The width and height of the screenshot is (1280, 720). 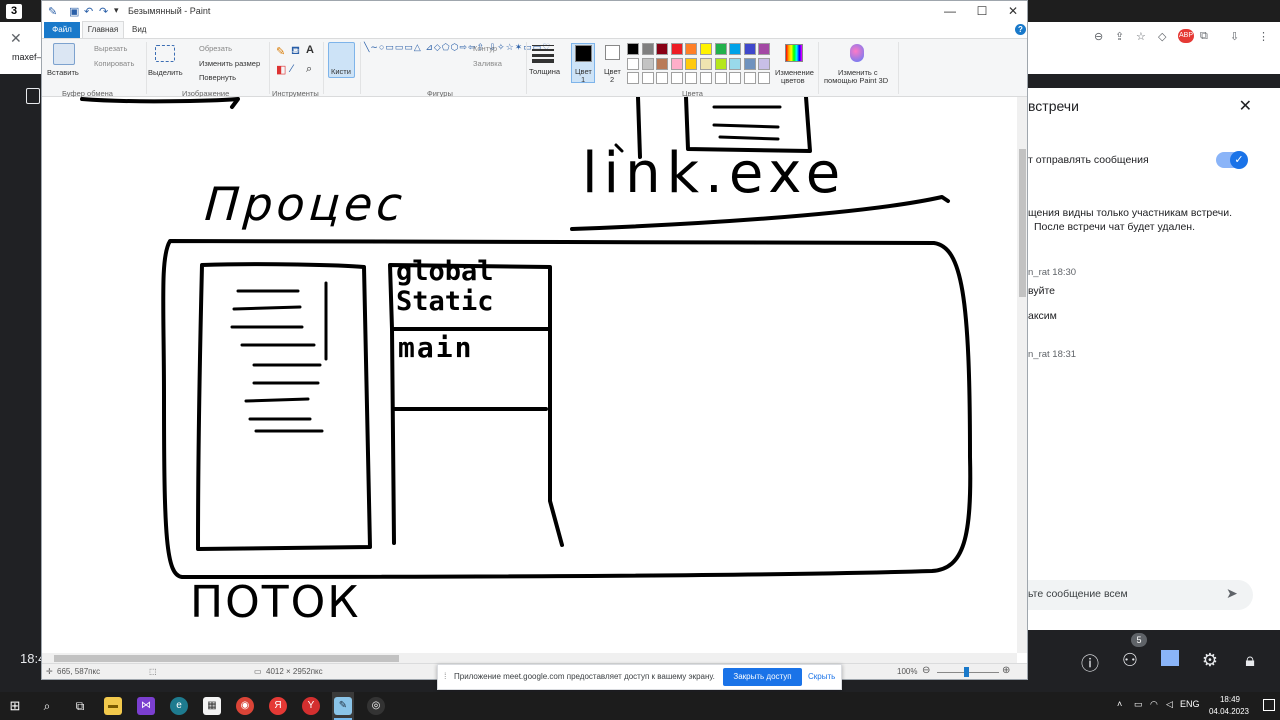 I want to click on tab-view: Вид, so click(x=144, y=30).